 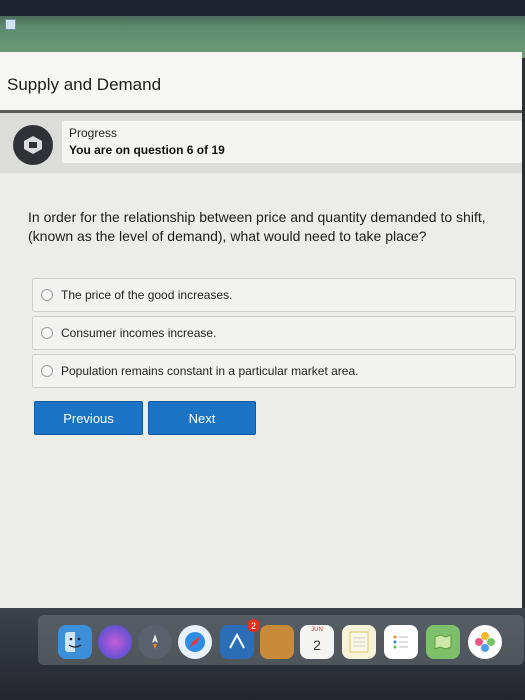 What do you see at coordinates (202, 418) in the screenshot?
I see `next-button: Next` at bounding box center [202, 418].